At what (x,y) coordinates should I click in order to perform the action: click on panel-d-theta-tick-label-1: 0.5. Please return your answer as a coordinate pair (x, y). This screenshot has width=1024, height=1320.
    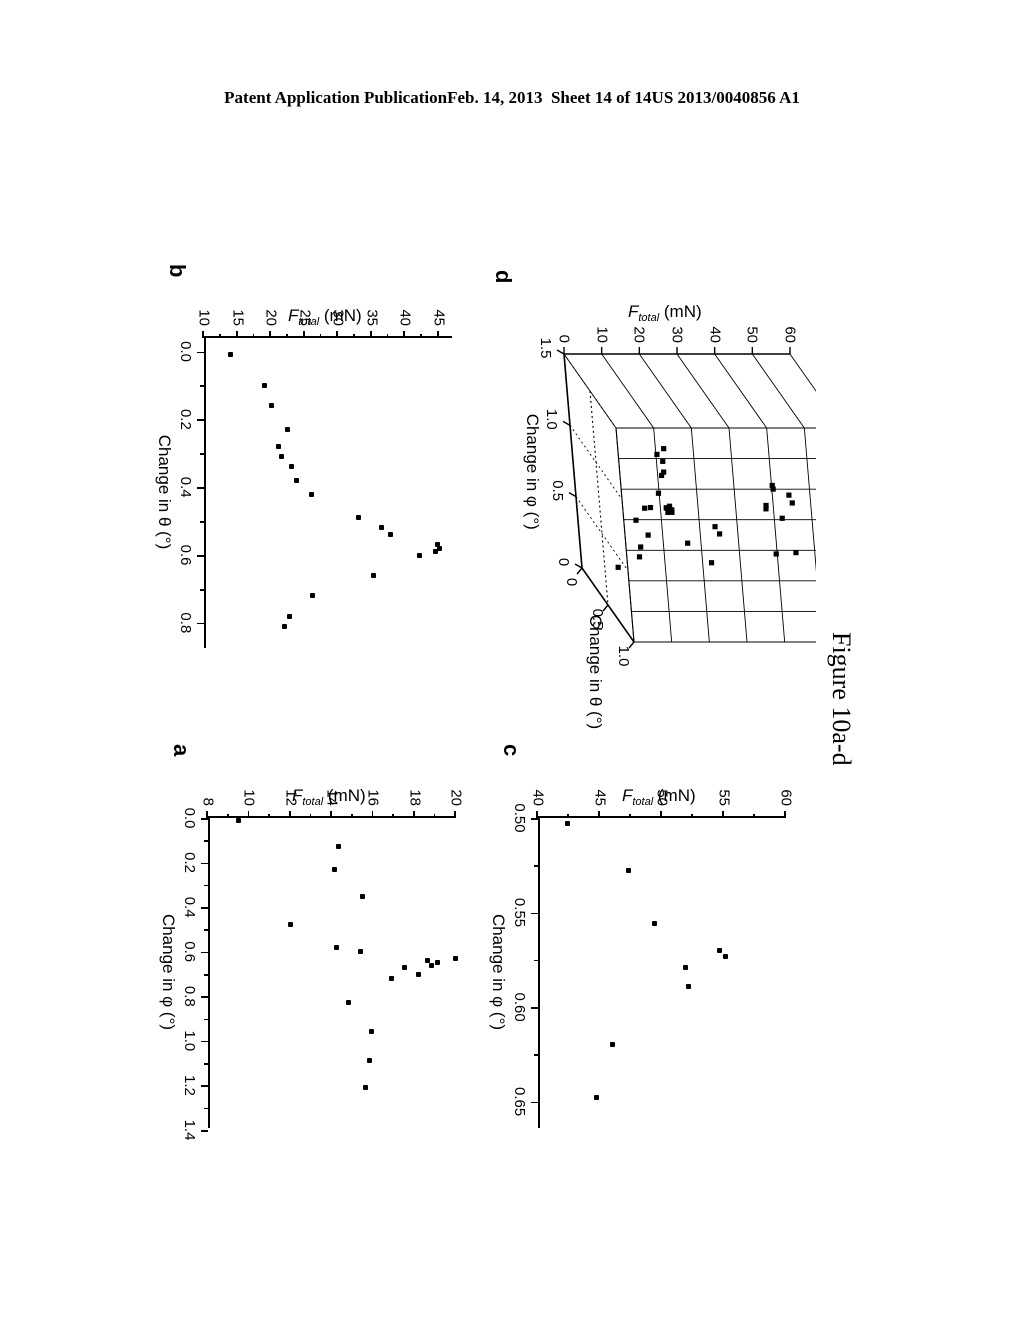
    Looking at the image, I should click on (597, 619).